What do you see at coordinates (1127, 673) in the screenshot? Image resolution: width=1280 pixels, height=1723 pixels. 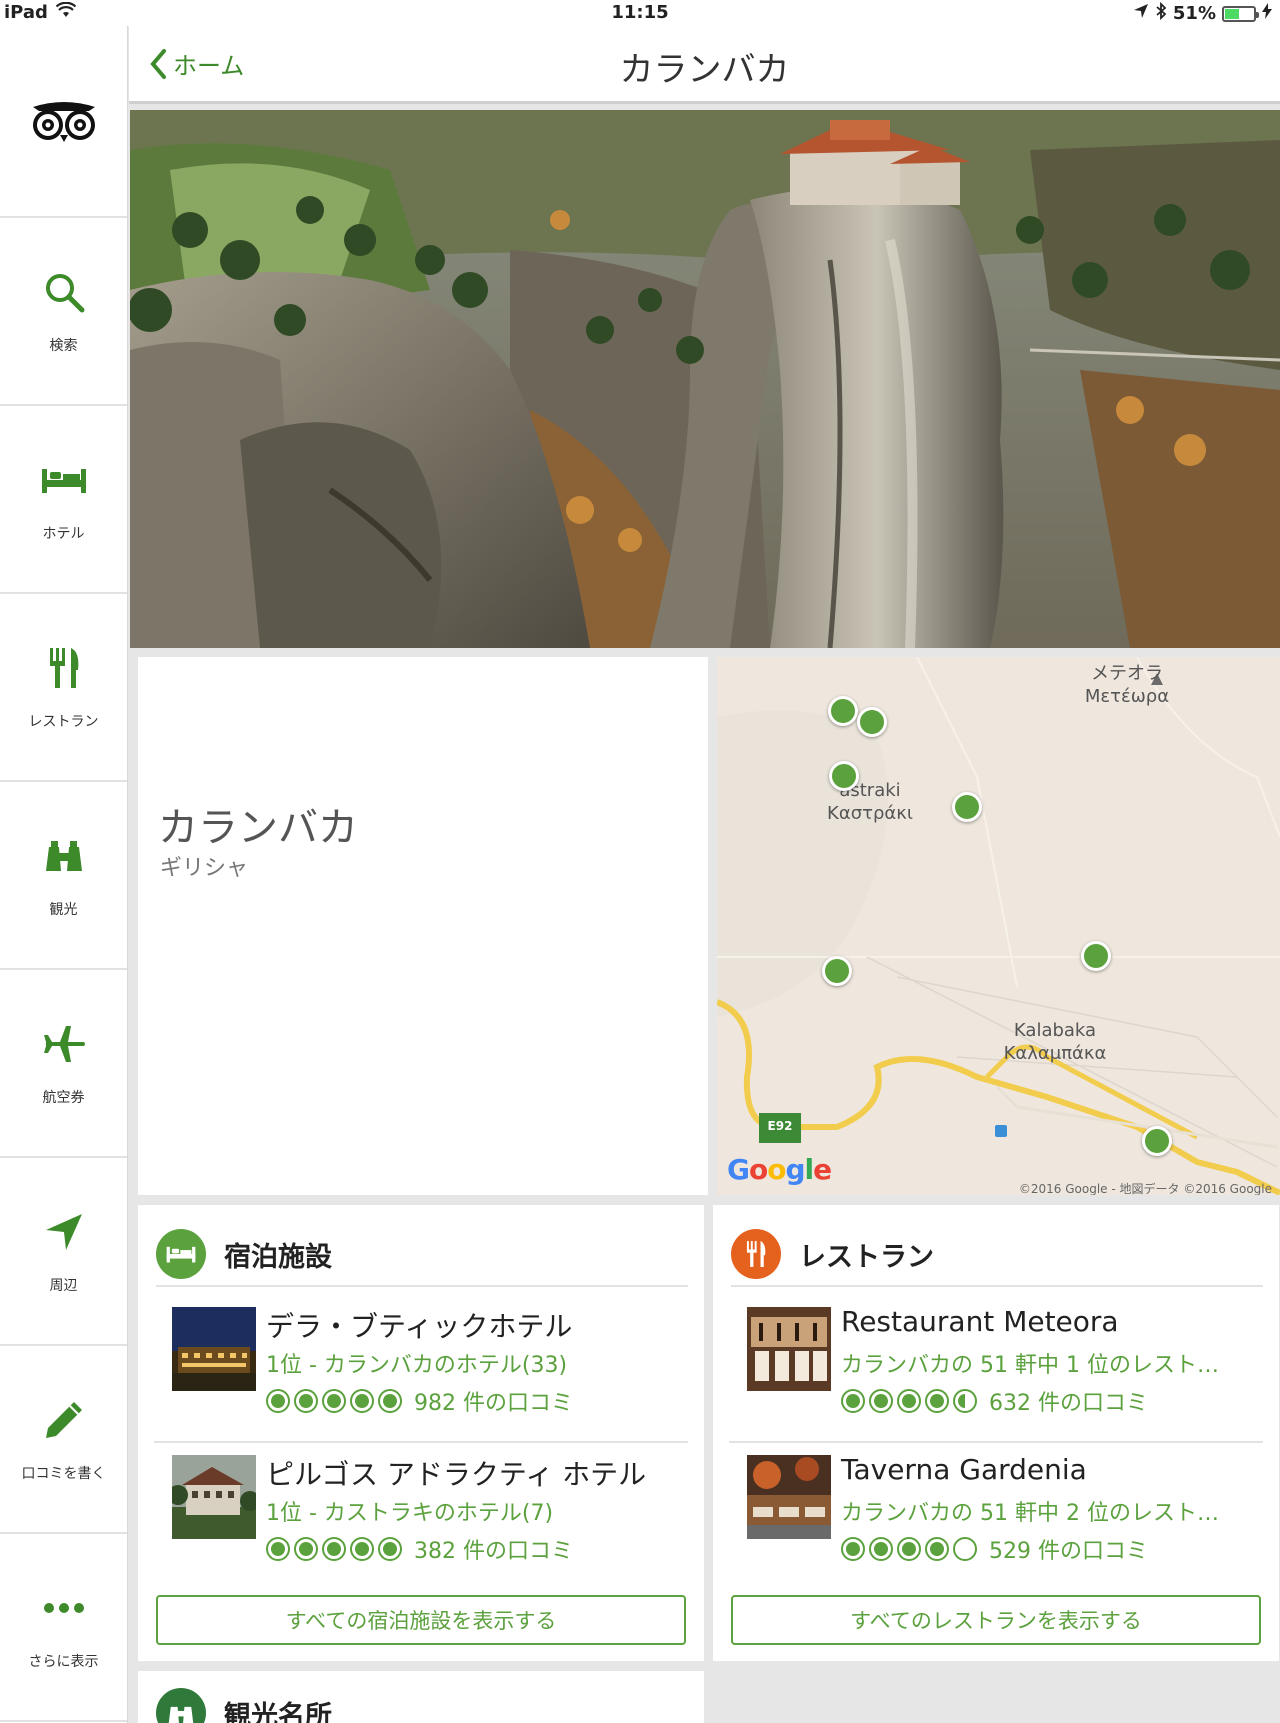 I see `map-label-meteora-ja: メテオラ` at bounding box center [1127, 673].